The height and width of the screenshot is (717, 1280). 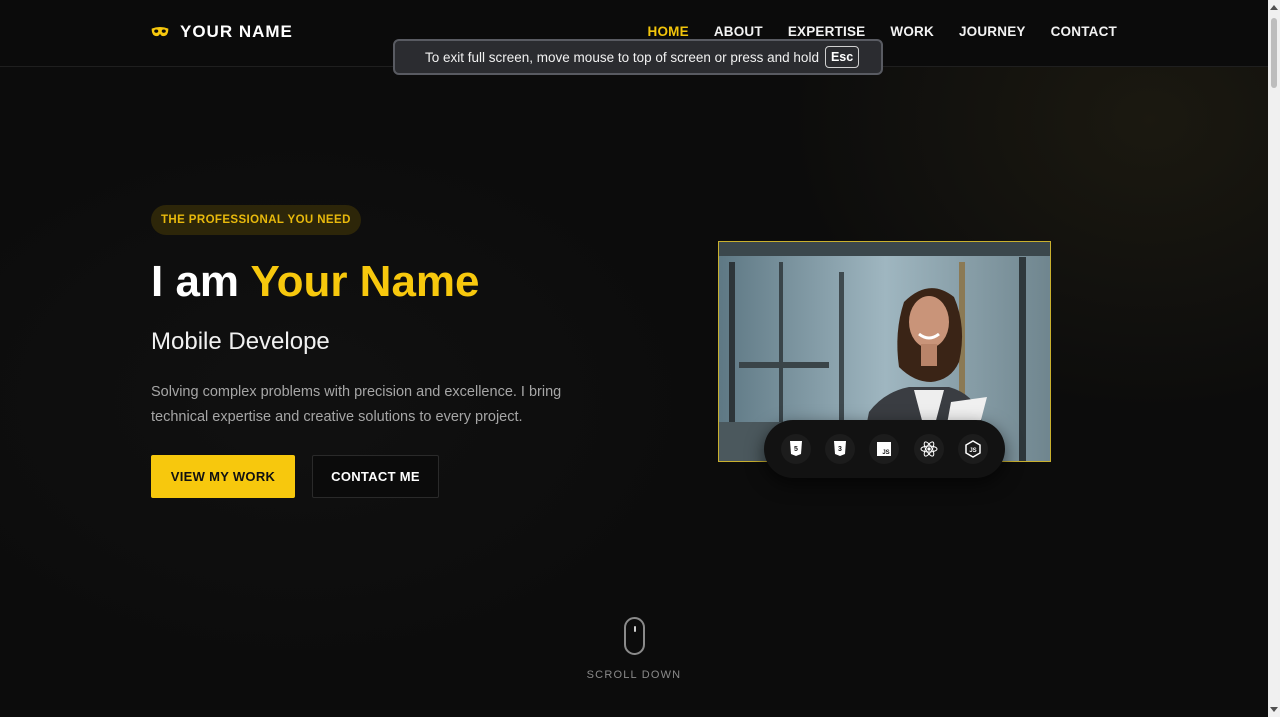 What do you see at coordinates (827, 31) in the screenshot?
I see `nav-expertise: EXPERTISE` at bounding box center [827, 31].